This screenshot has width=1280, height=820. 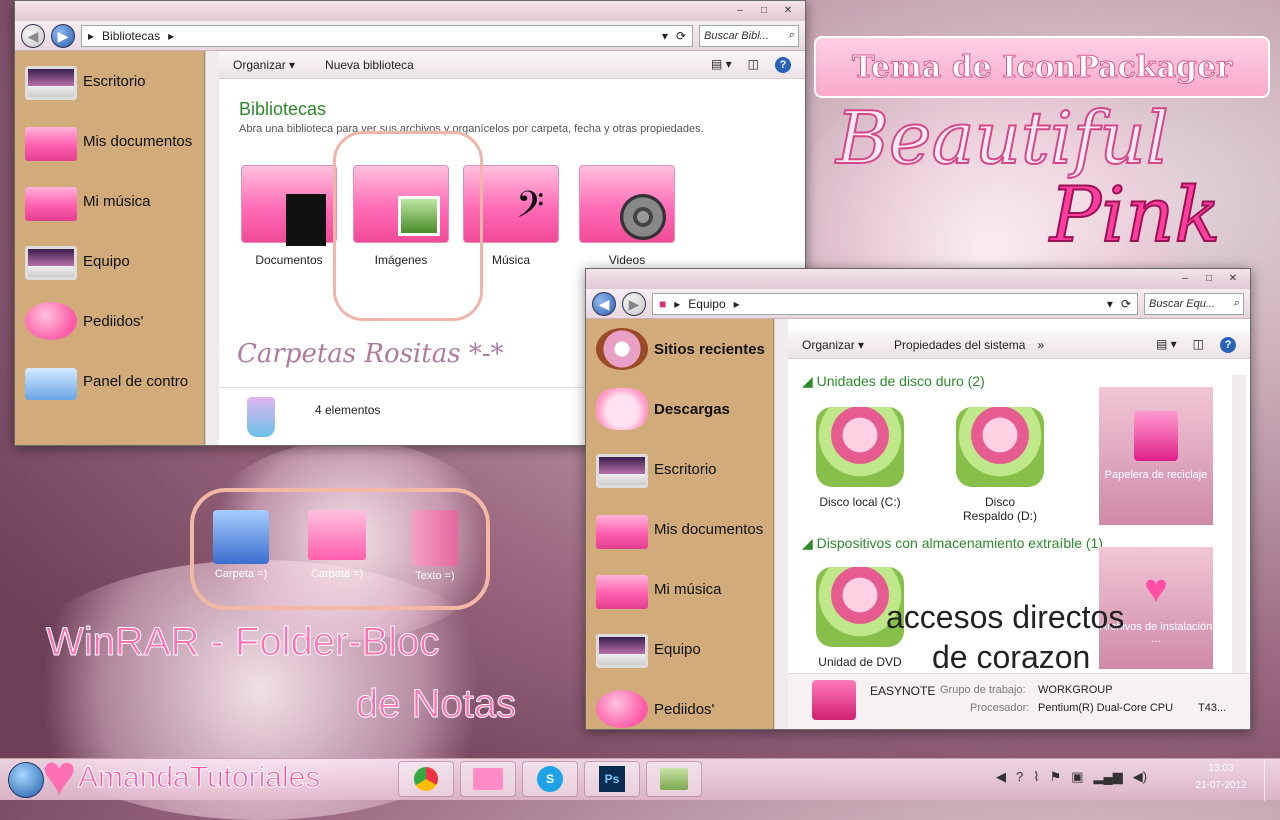 What do you see at coordinates (834, 700) in the screenshot?
I see `computer-pink-icon` at bounding box center [834, 700].